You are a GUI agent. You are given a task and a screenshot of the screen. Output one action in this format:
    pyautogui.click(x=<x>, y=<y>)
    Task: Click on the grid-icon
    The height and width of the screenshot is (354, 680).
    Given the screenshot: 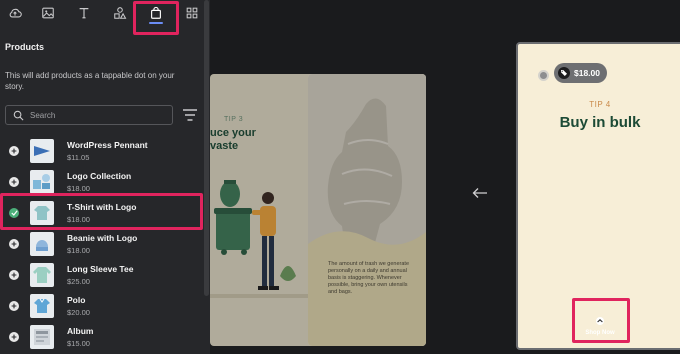 What is the action you would take?
    pyautogui.click(x=192, y=13)
    